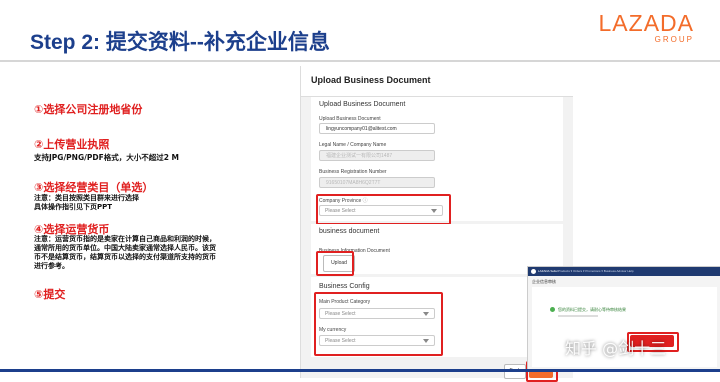 This screenshot has width=720, height=382. Describe the element at coordinates (180, 42) in the screenshot. I see `slide-title: Step 2: 提交资料--补充企业信息` at that location.